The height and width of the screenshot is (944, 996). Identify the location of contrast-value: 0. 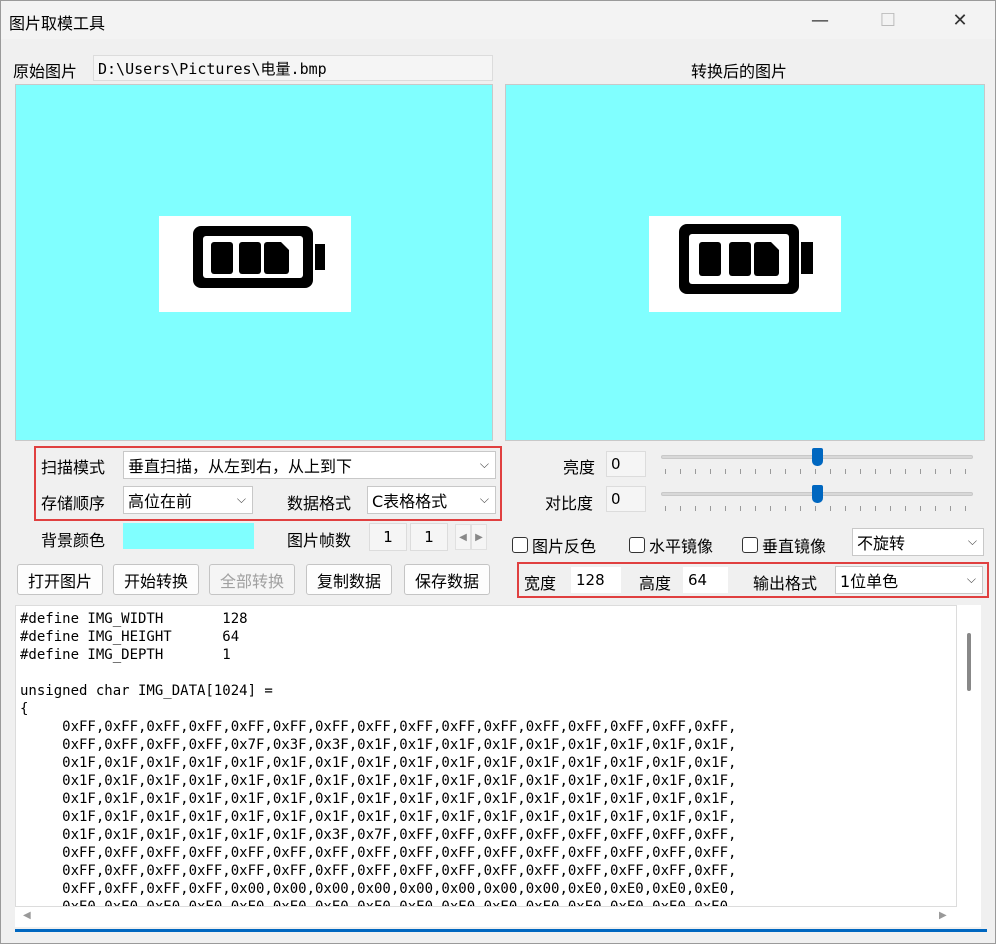
(626, 499).